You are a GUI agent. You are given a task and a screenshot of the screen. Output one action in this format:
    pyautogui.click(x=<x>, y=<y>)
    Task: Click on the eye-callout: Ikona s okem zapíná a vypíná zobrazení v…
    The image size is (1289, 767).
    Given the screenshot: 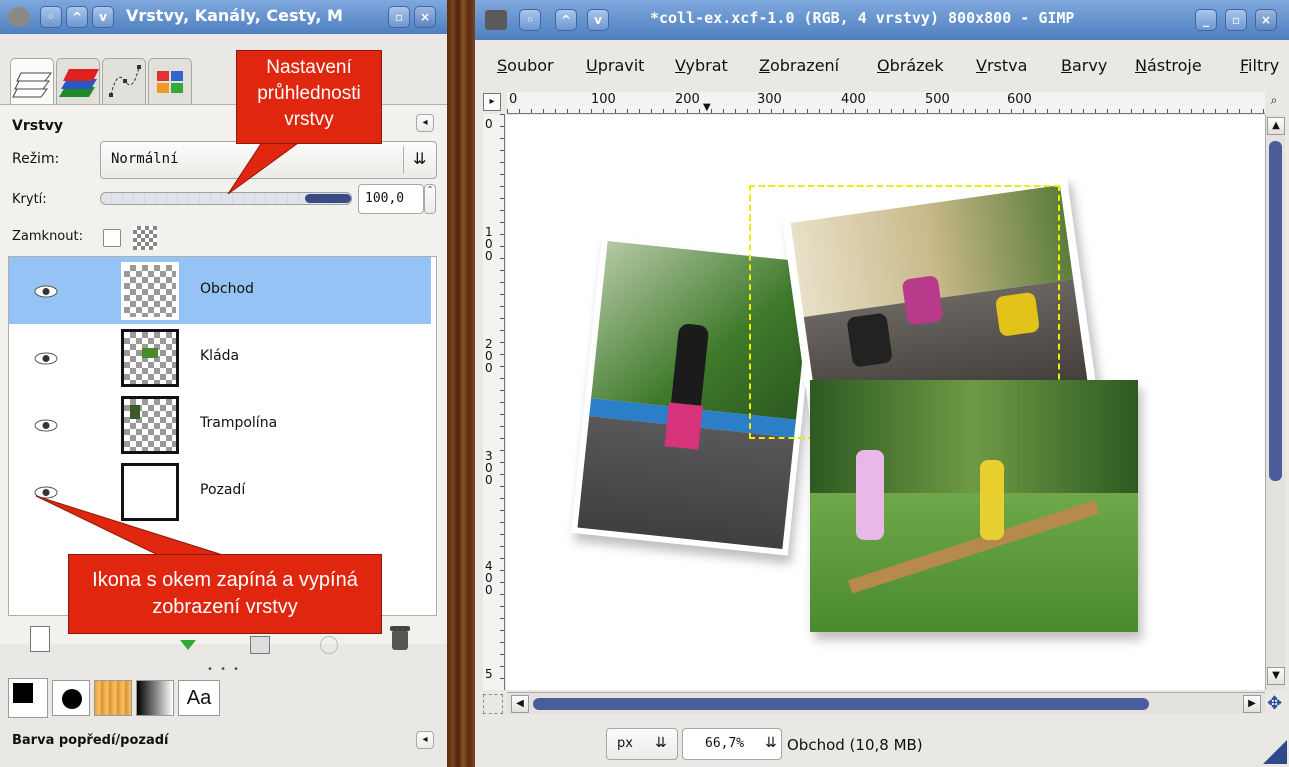 What is the action you would take?
    pyautogui.click(x=225, y=594)
    